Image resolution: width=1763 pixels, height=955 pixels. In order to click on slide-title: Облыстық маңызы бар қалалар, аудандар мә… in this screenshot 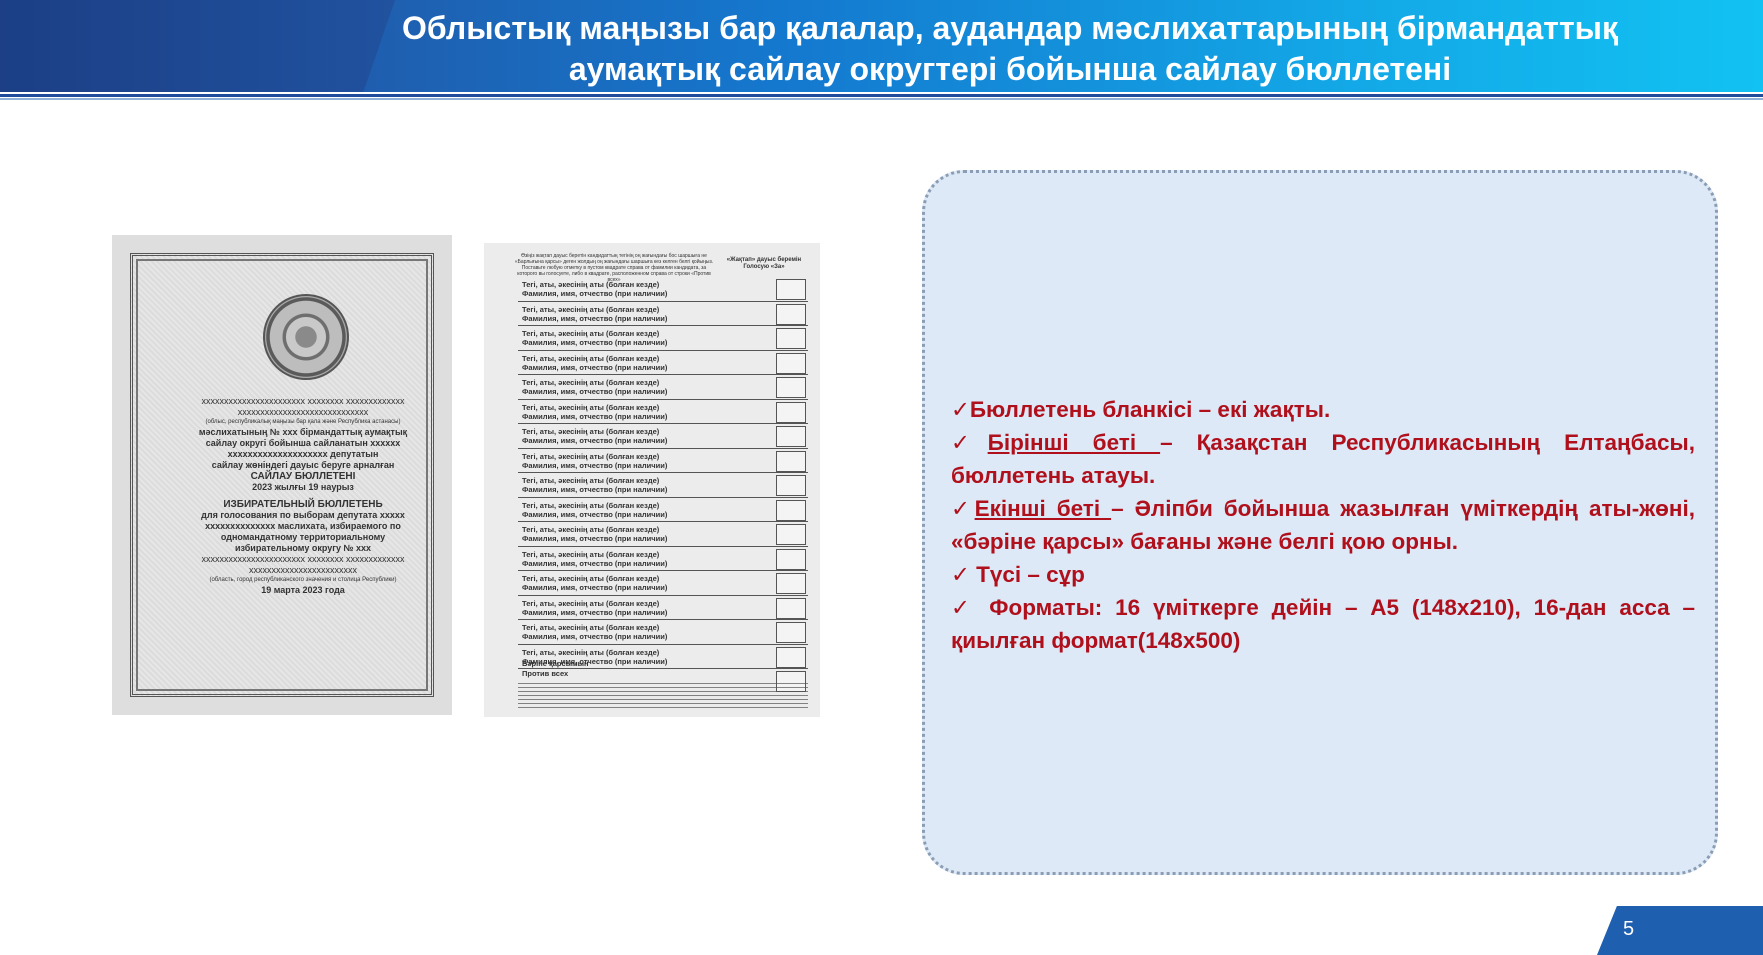, I will do `click(1010, 49)`.